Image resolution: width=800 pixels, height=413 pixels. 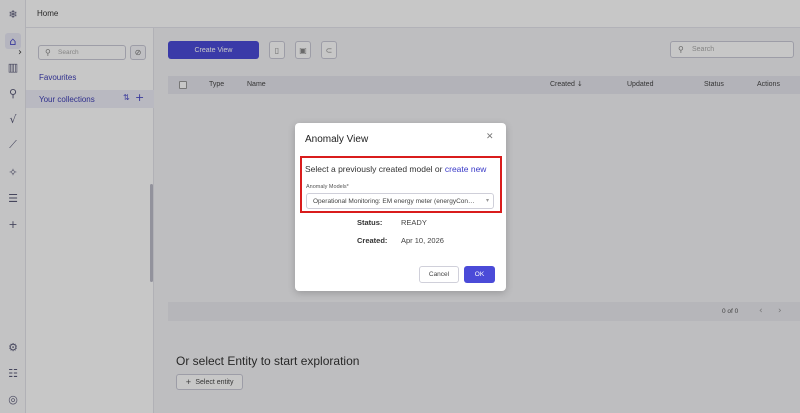 I want to click on anomaly-models-label: Anomaly Models*, so click(x=327, y=187).